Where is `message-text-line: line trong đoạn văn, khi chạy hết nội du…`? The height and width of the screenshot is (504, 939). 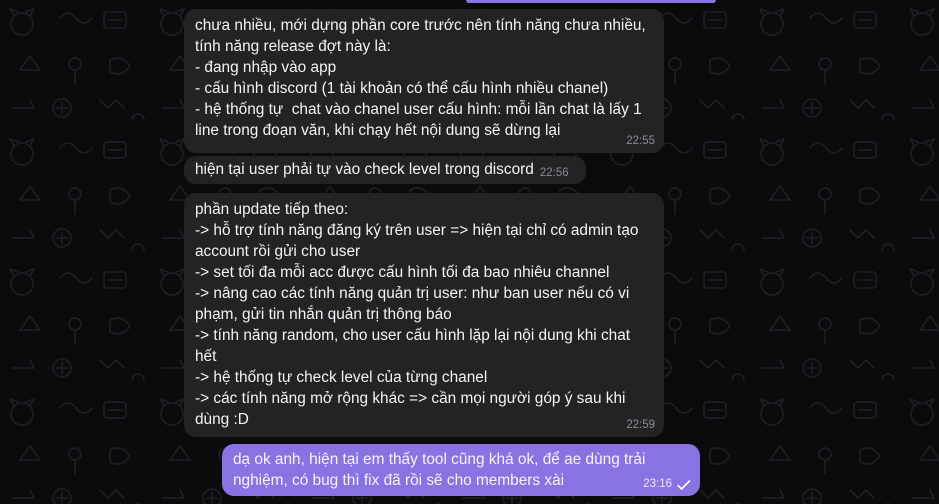
message-text-line: line trong đoạn văn, khi chạy hết nội du… is located at coordinates (378, 130).